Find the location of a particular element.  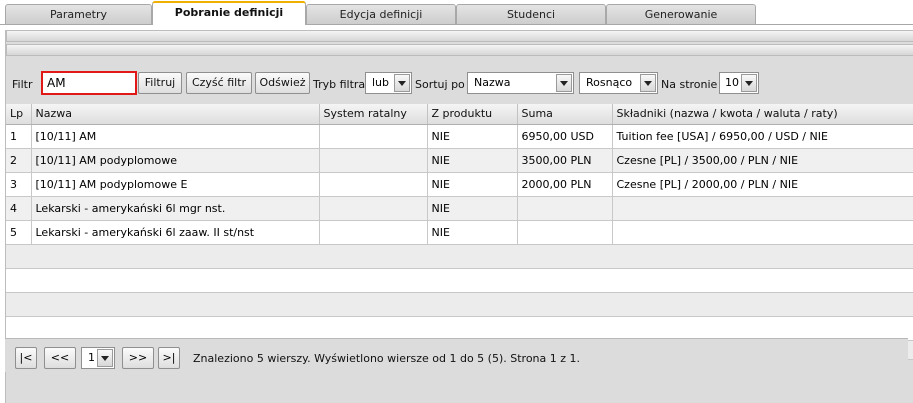

filter-mode-label: Tryb filtra is located at coordinates (339, 84).